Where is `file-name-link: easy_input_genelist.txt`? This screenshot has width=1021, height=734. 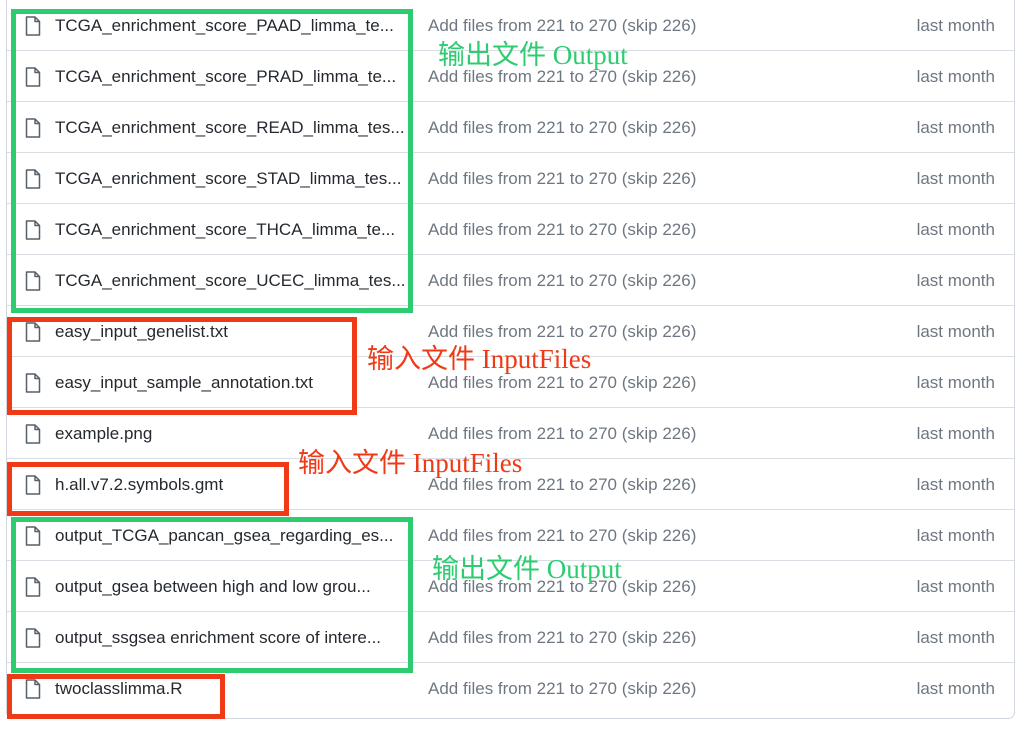
file-name-link: easy_input_genelist.txt is located at coordinates (141, 331).